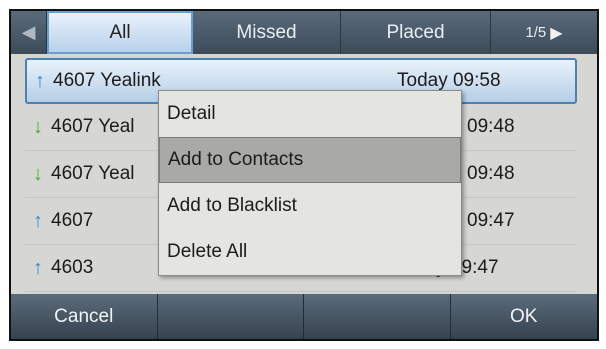 The image size is (606, 349). I want to click on tab-bar: ◀ All Missed Placed 1/5 ▶, so click(304, 32).